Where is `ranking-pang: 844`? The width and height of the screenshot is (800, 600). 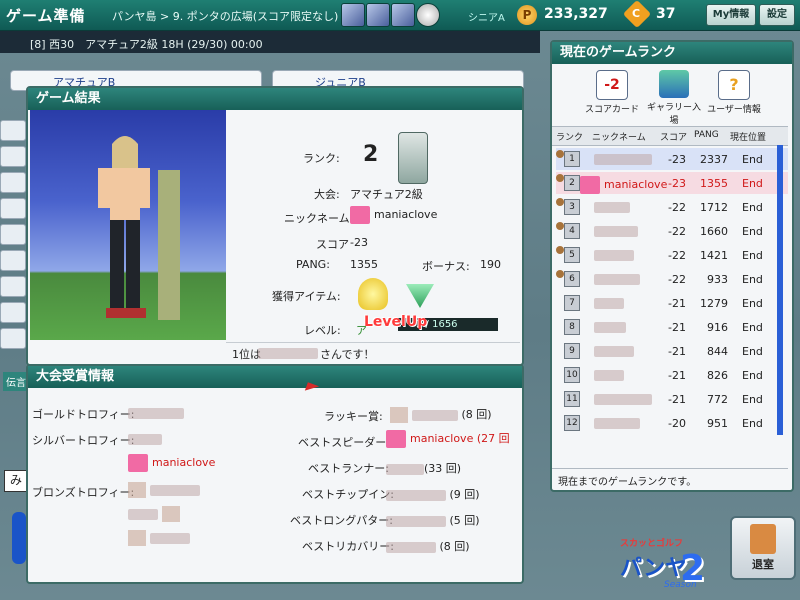 ranking-pang: 844 is located at coordinates (717, 351).